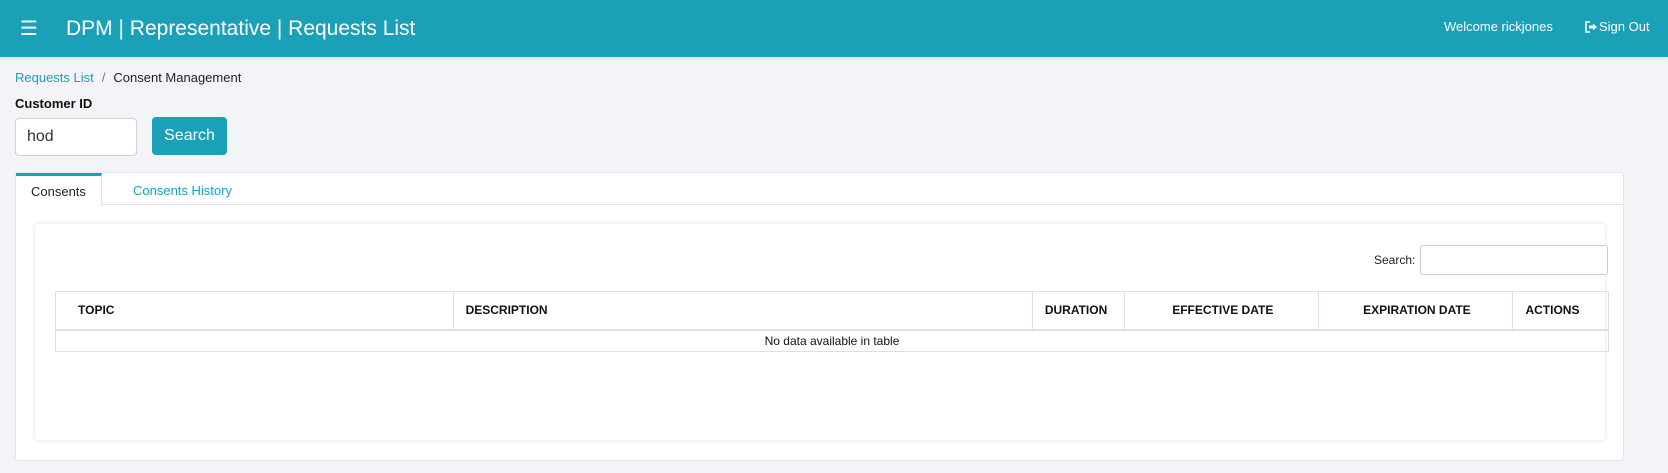  Describe the element at coordinates (1222, 311) in the screenshot. I see `column-header-effective-date: EFFECTIVE DATE` at that location.